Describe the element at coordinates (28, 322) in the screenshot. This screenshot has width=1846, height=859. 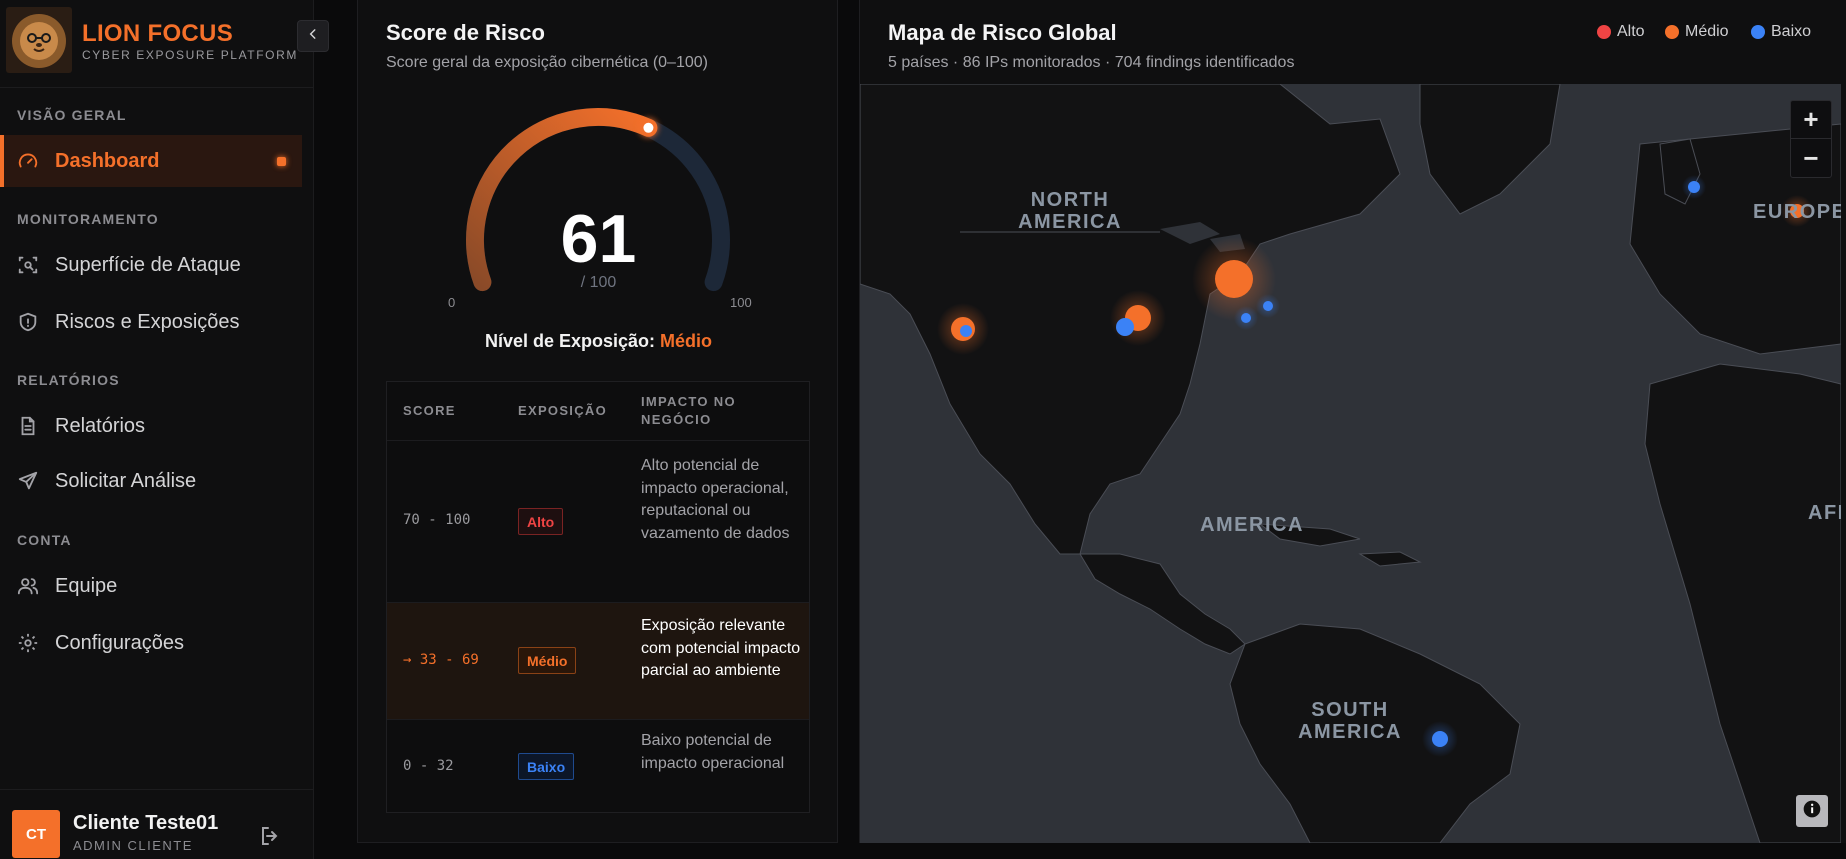
I see `shield-icon` at that location.